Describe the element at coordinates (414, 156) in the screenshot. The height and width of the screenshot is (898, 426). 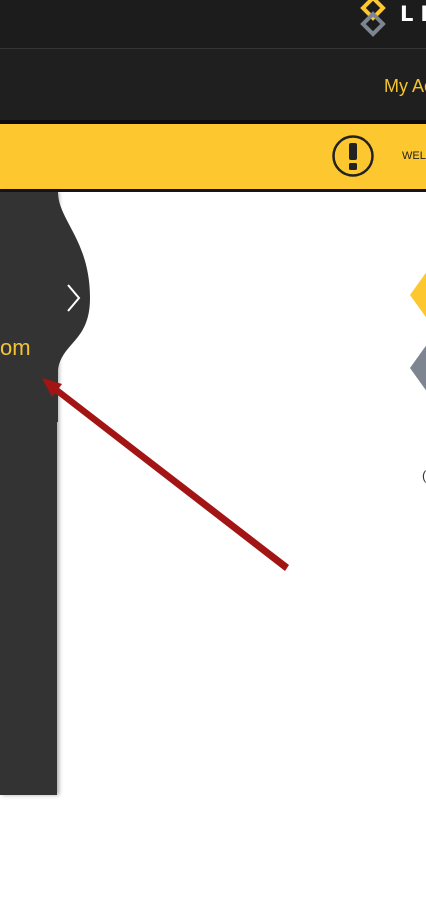
I see `alert-message: WEL` at that location.